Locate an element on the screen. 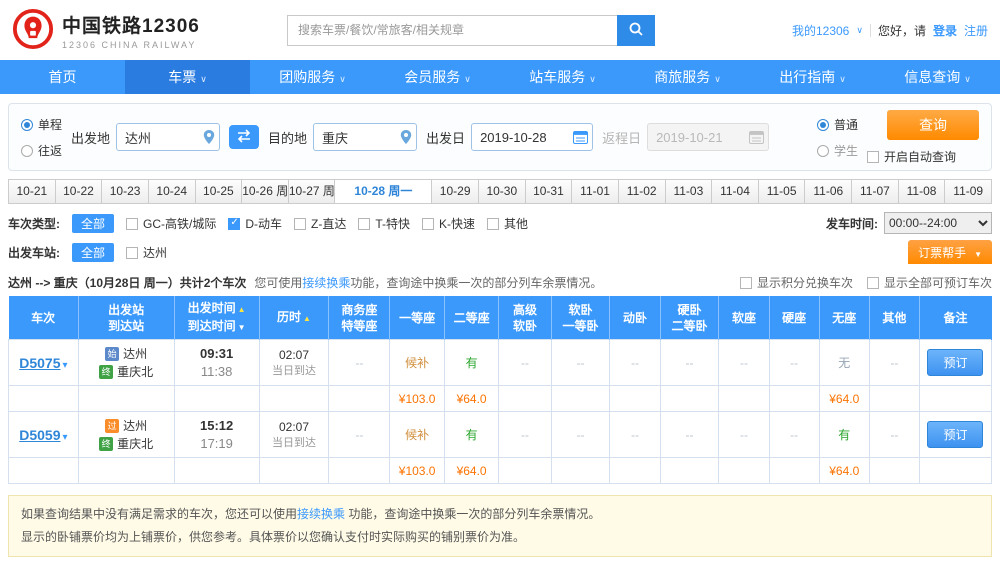 This screenshot has width=1000, height=567. seat-dong-sleeper: -- is located at coordinates (635, 362).